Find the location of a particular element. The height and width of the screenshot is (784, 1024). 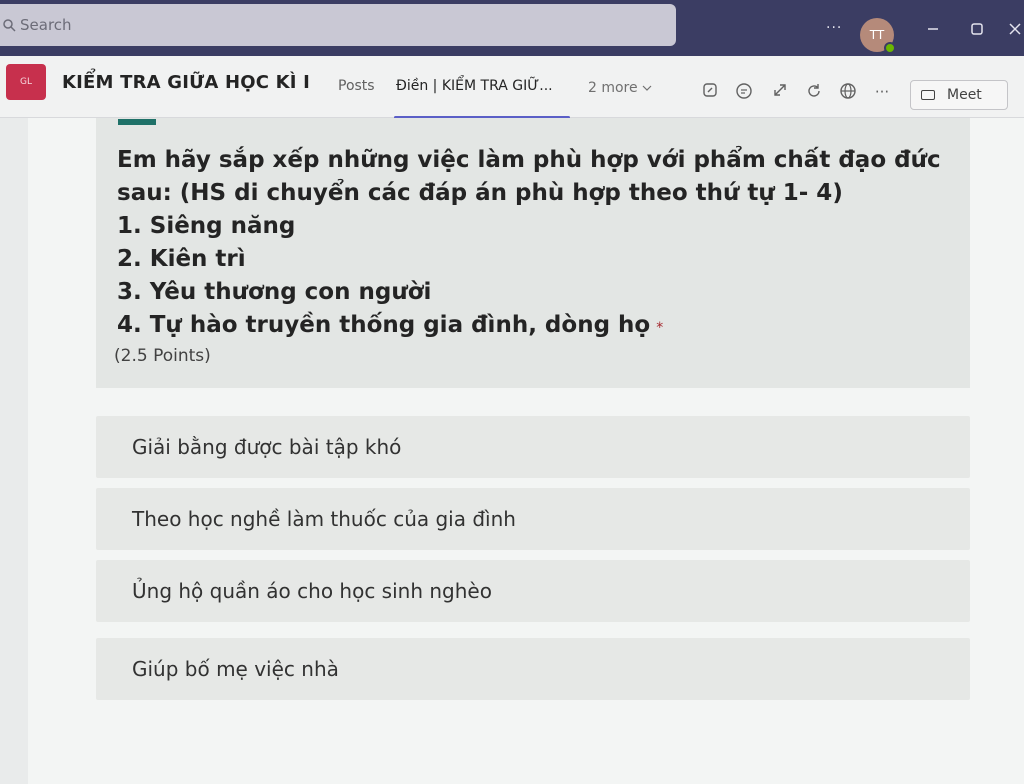

team-avatar: GL is located at coordinates (26, 82).